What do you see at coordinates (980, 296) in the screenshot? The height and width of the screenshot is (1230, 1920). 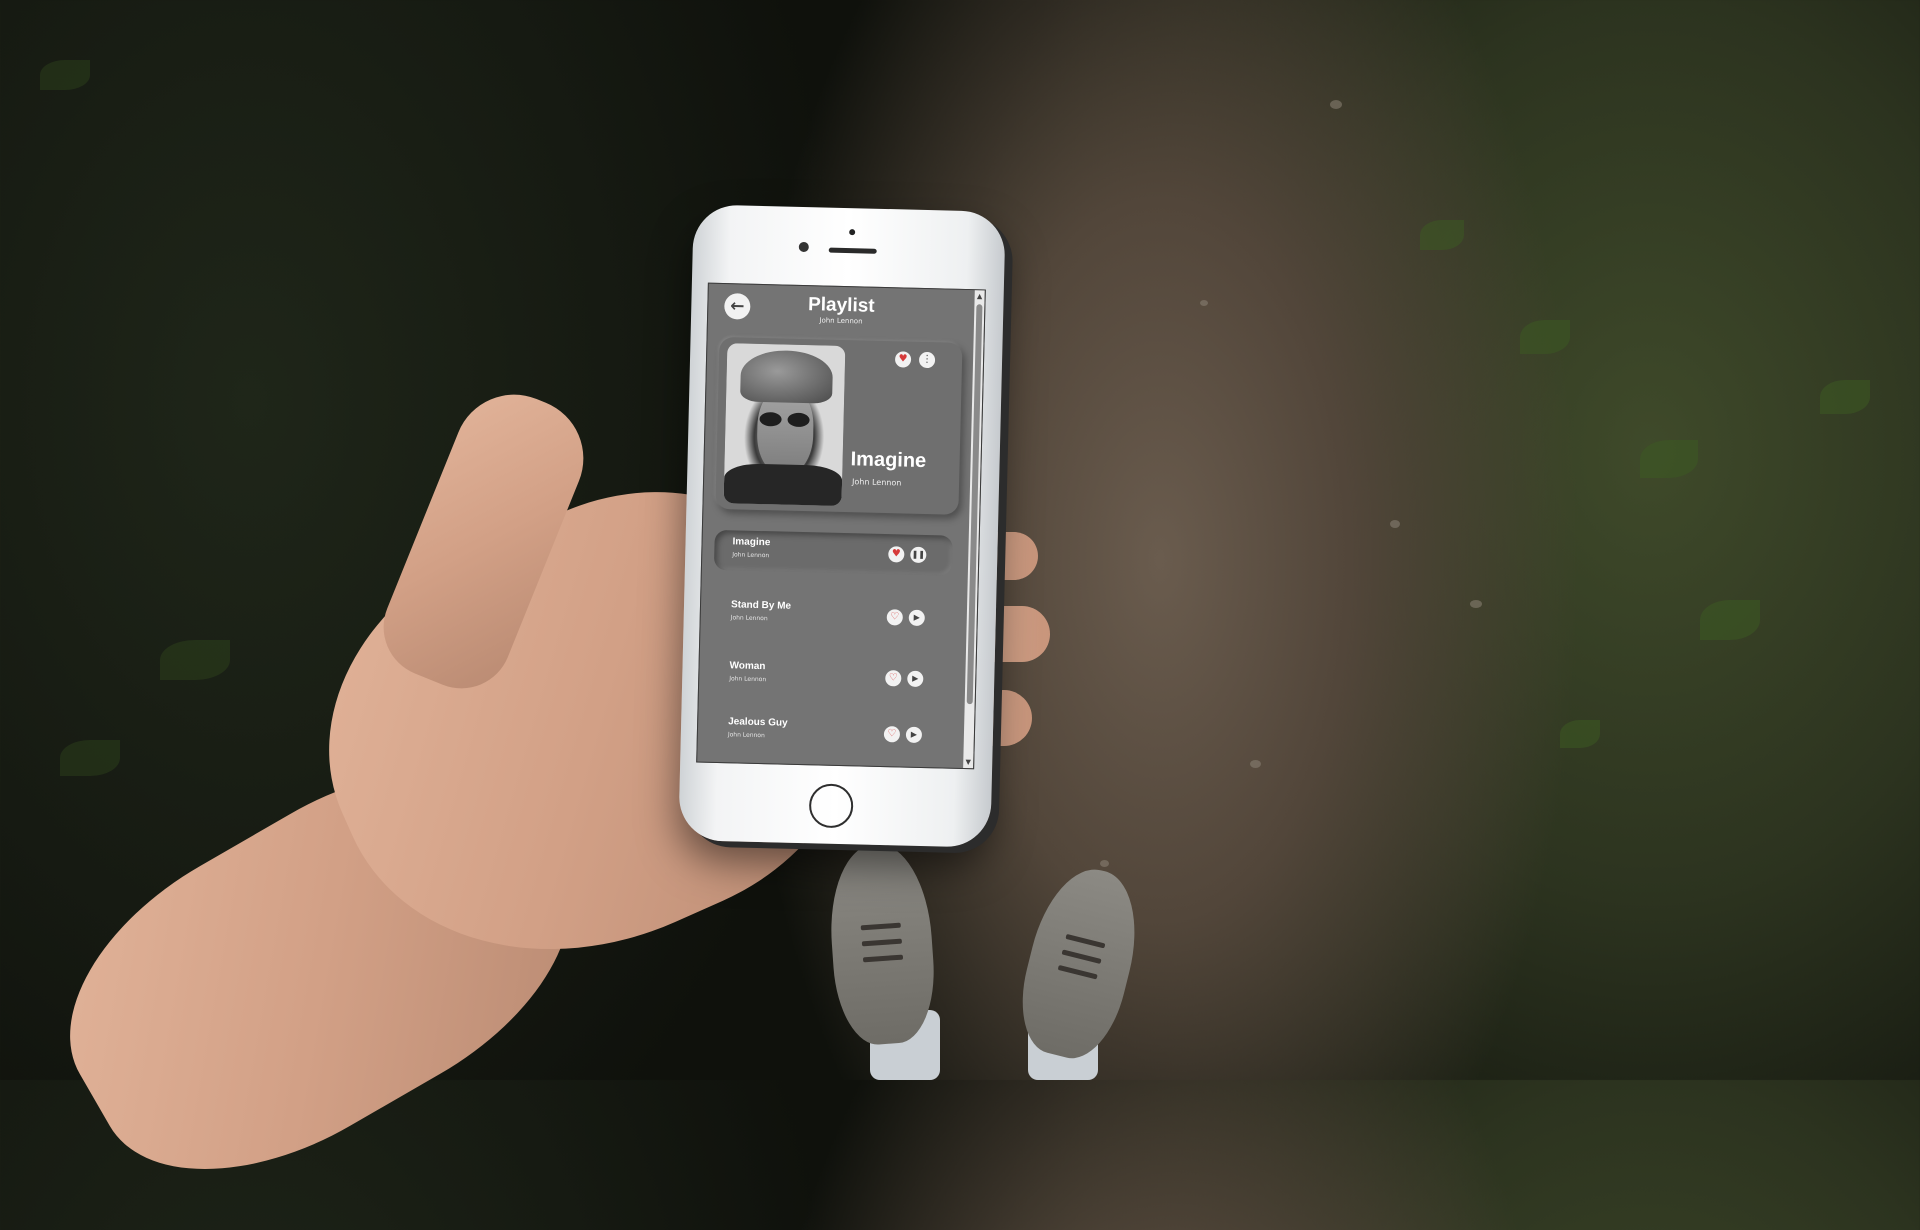 I see `scroll-up-icon: ▲` at bounding box center [980, 296].